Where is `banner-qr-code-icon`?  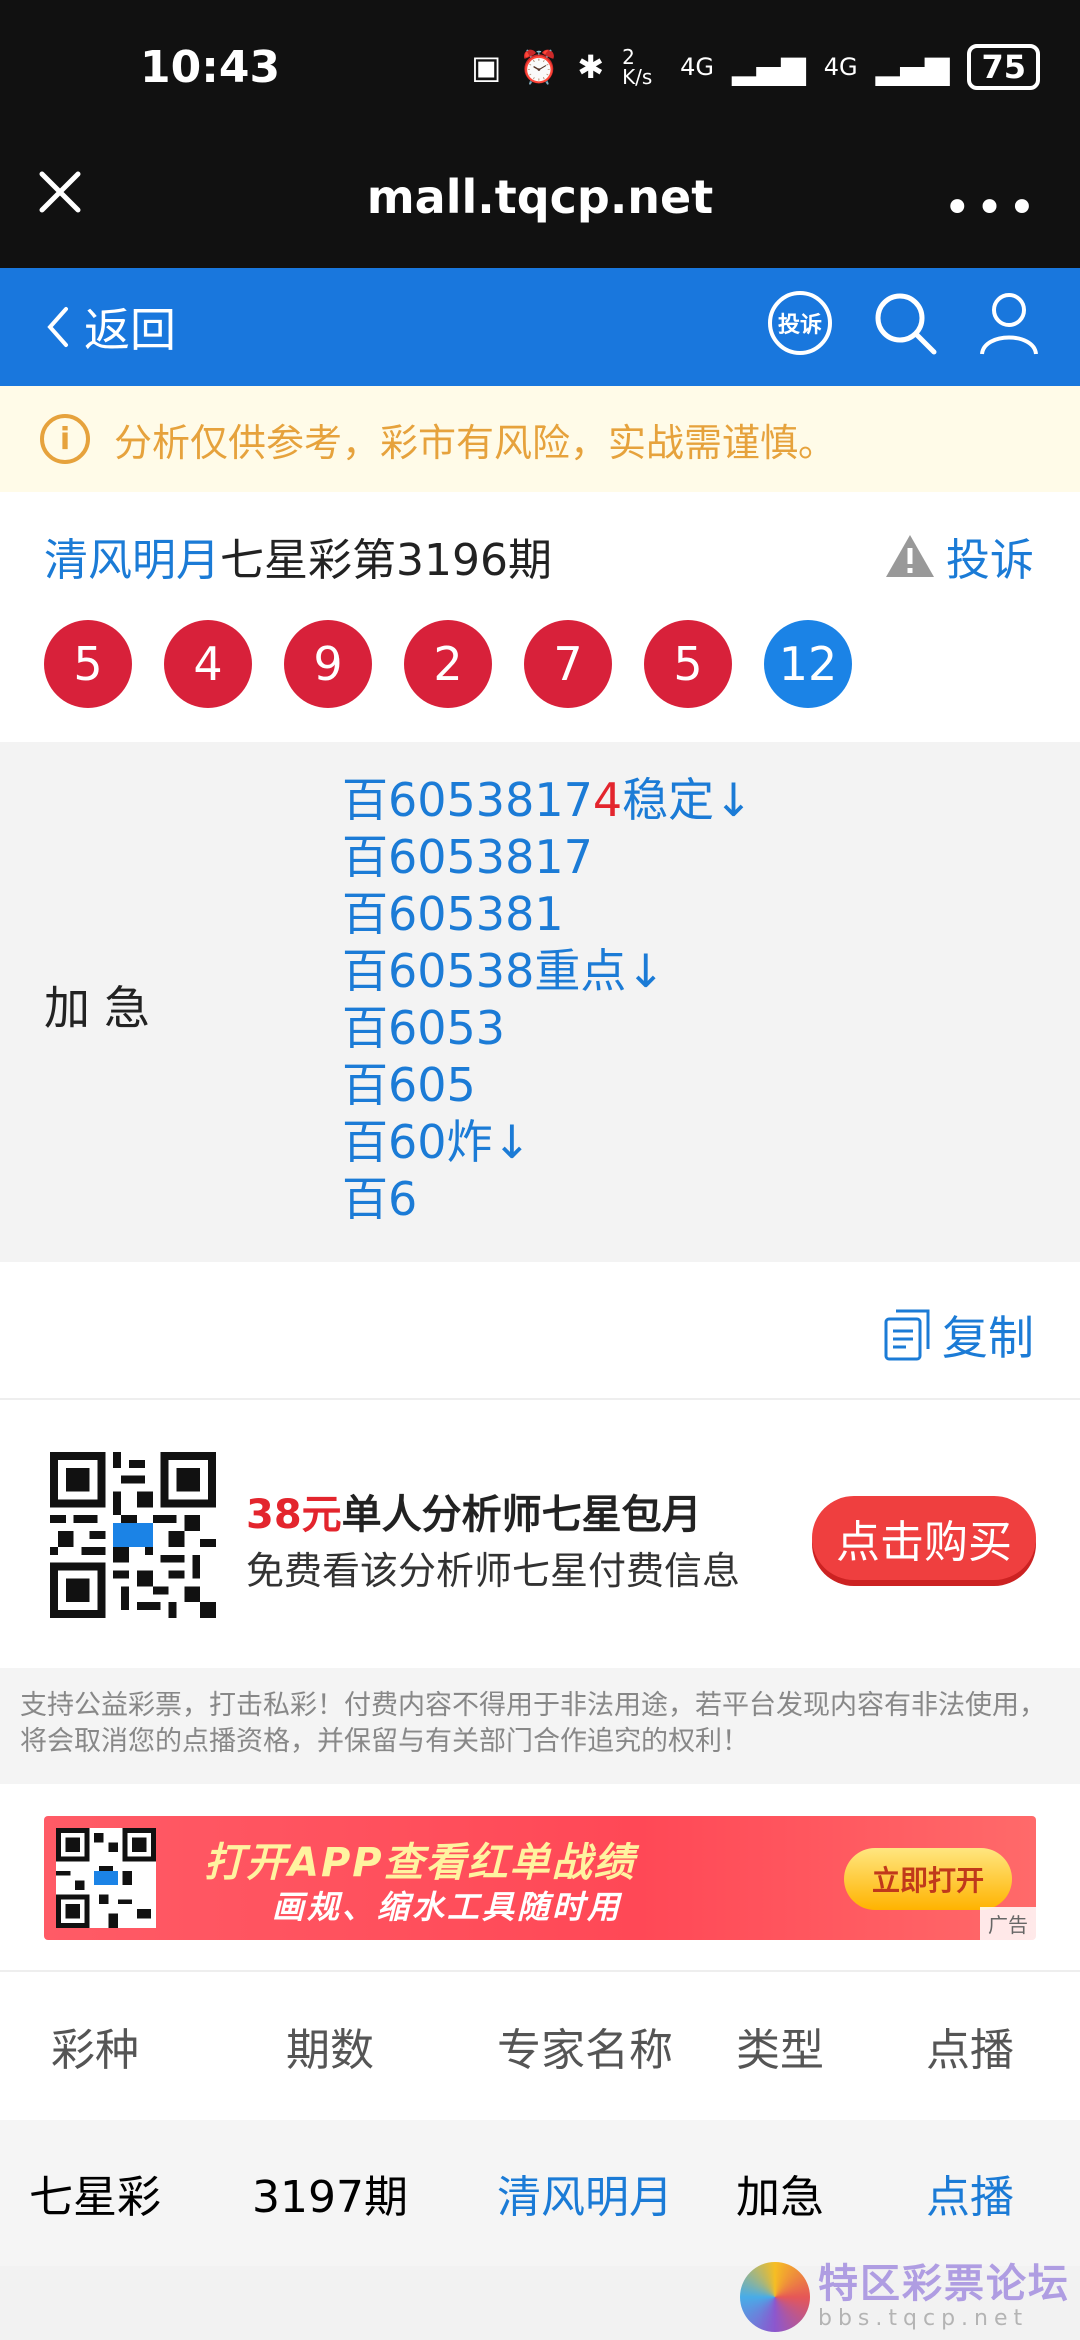
banner-qr-code-icon is located at coordinates (106, 1878).